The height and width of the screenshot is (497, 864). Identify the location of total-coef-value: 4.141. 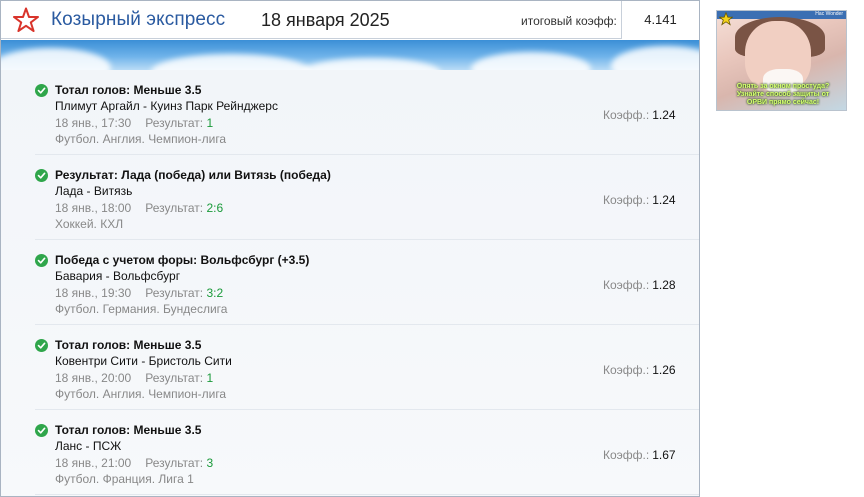
(660, 20).